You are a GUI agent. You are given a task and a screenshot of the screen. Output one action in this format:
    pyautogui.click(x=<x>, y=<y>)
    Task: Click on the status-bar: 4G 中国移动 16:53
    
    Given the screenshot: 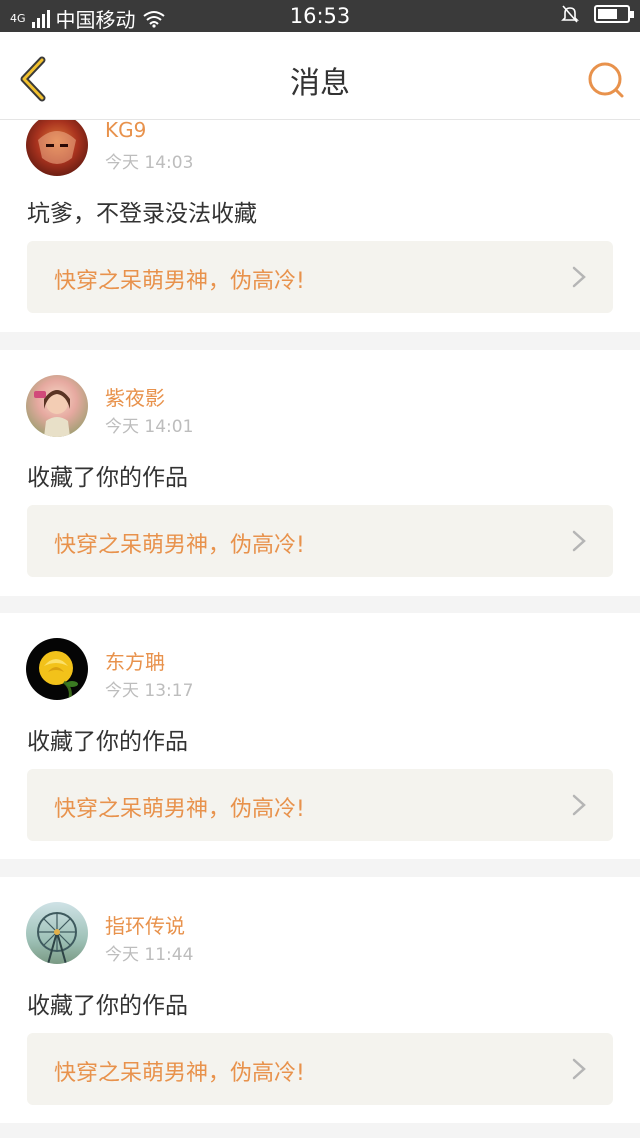 What is the action you would take?
    pyautogui.click(x=320, y=16)
    